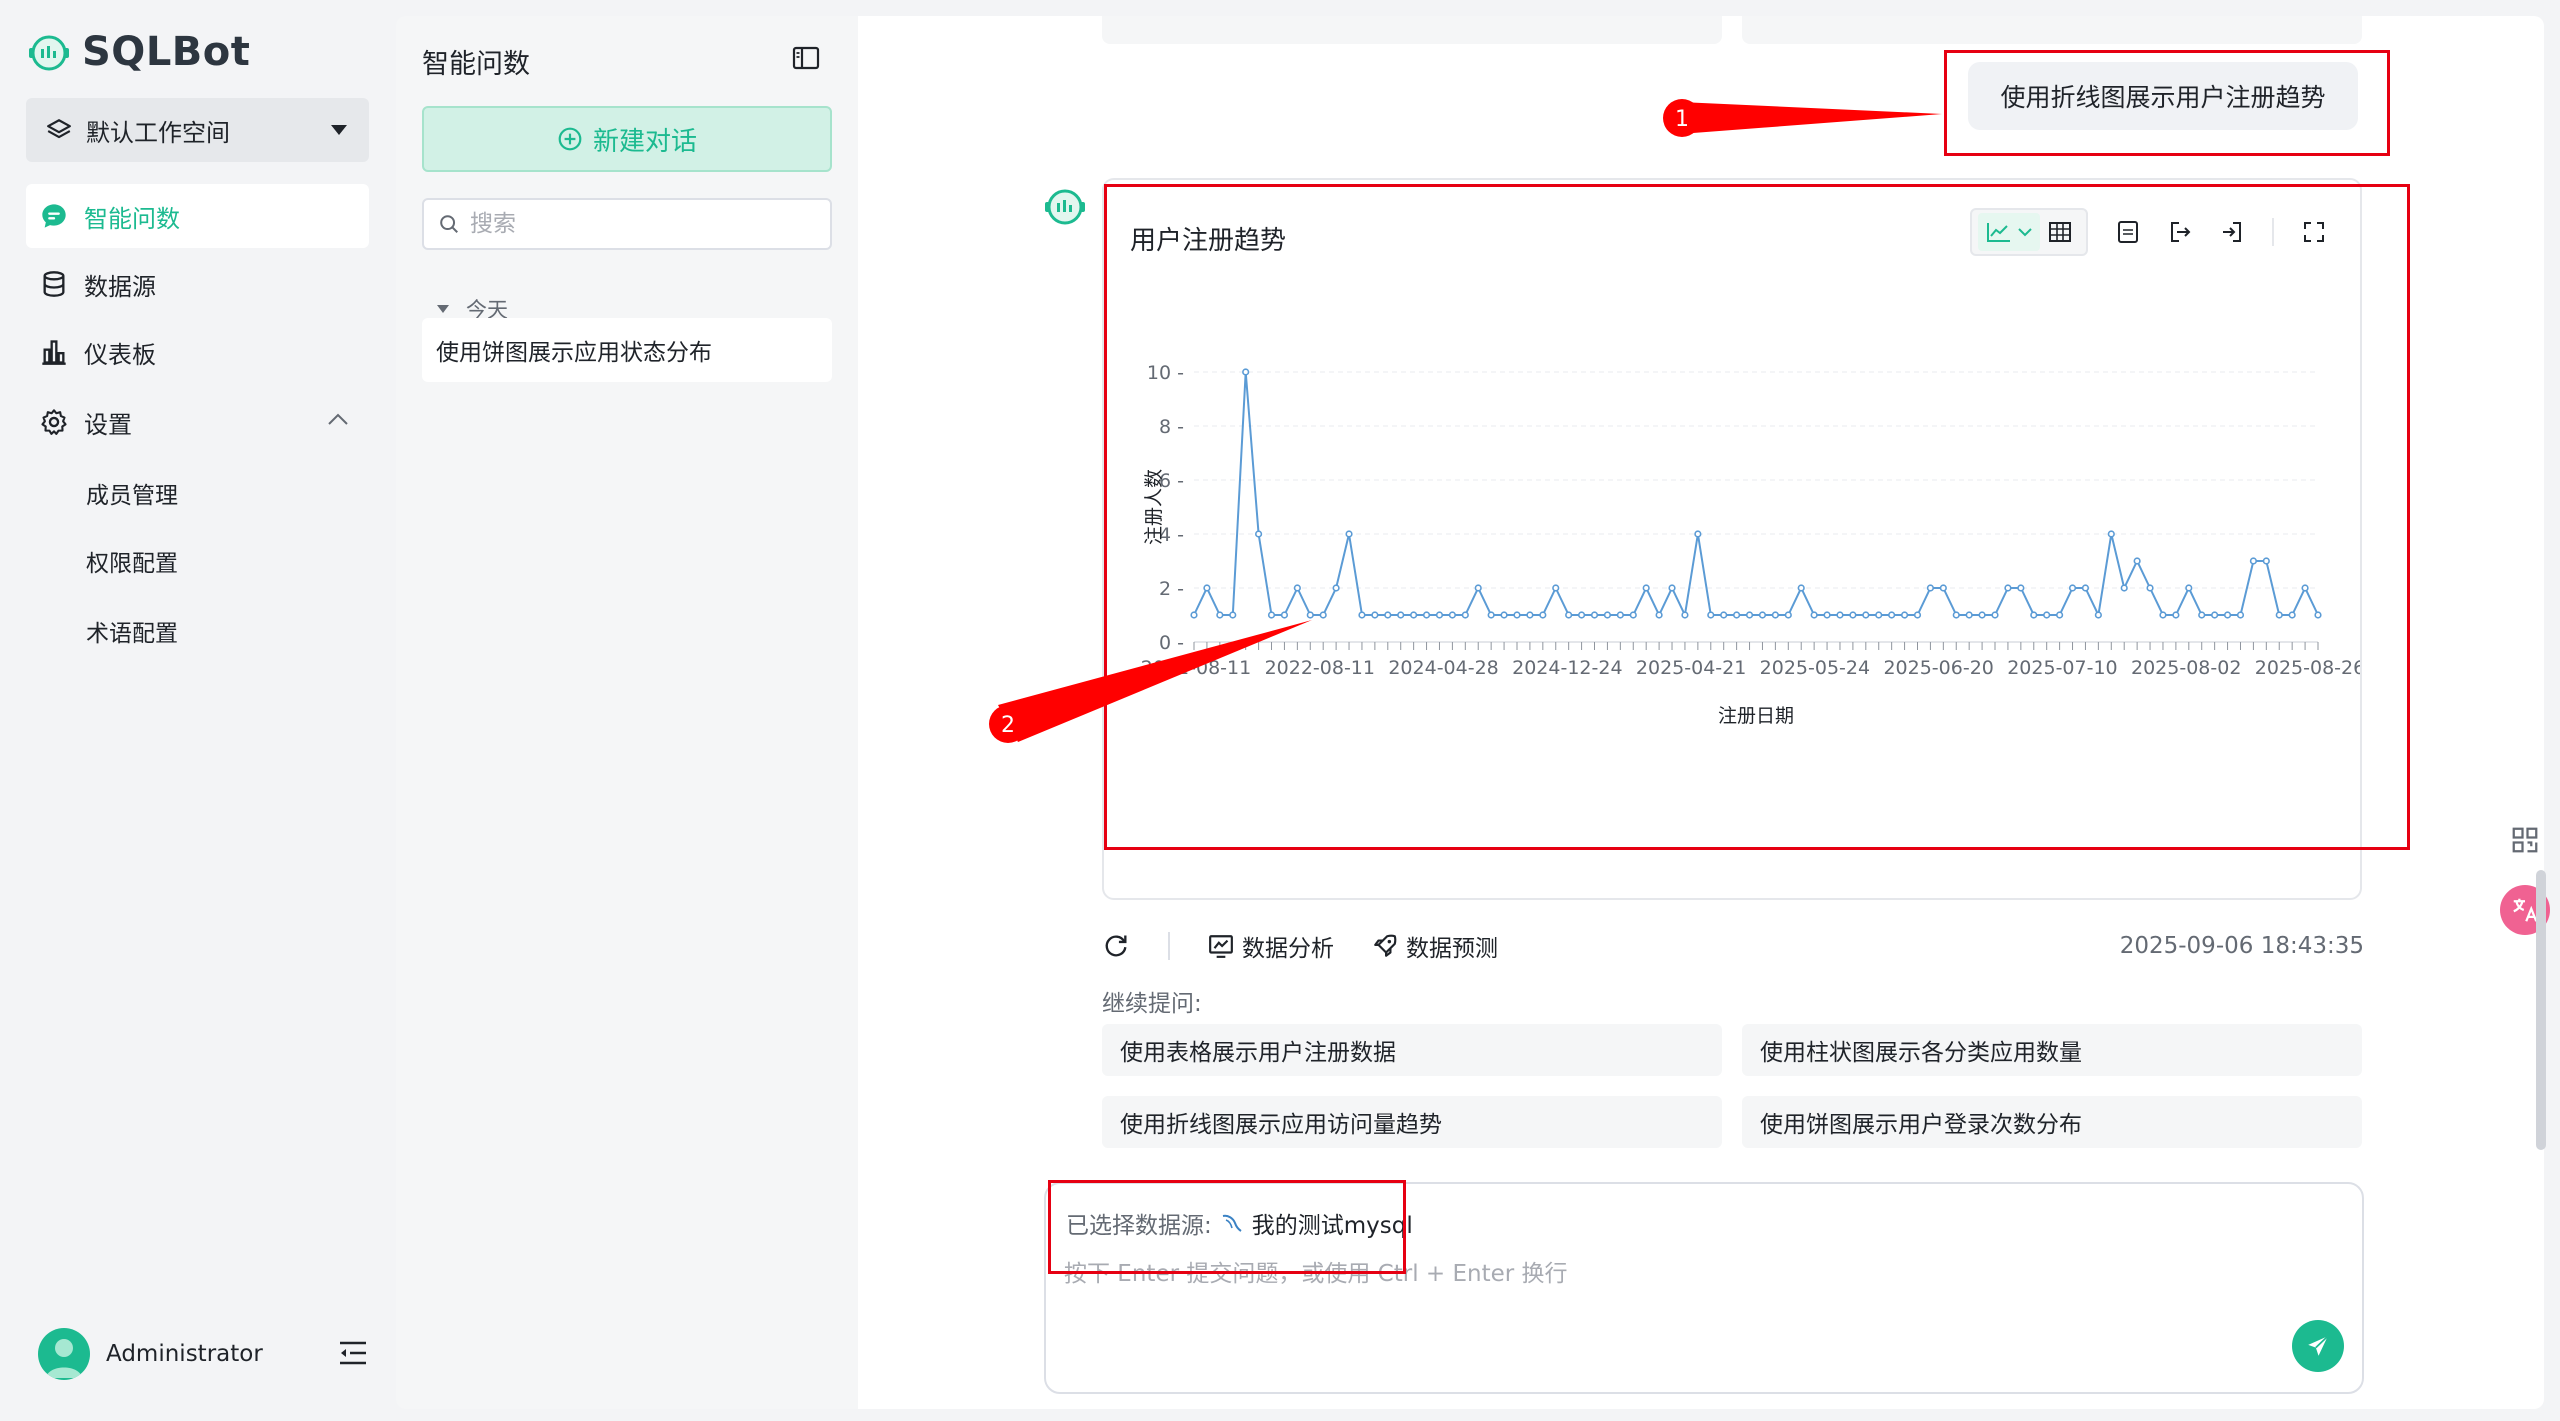  I want to click on bot-avatar-icon, so click(1065, 206).